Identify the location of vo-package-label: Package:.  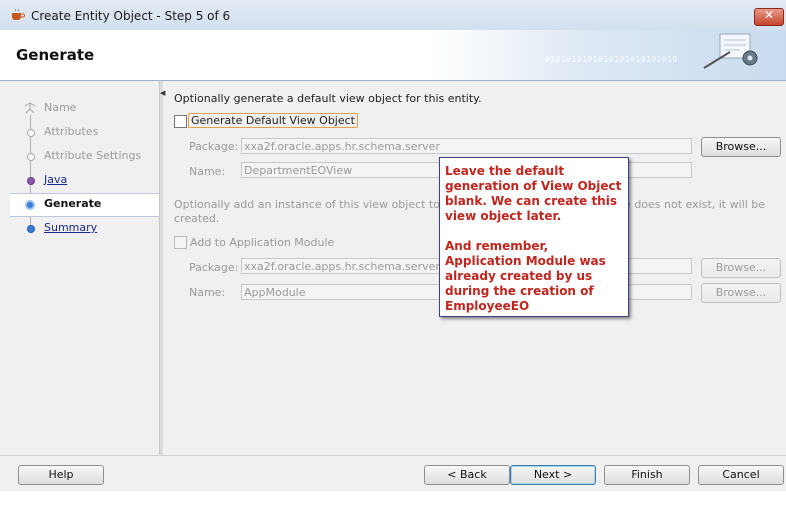
(214, 146).